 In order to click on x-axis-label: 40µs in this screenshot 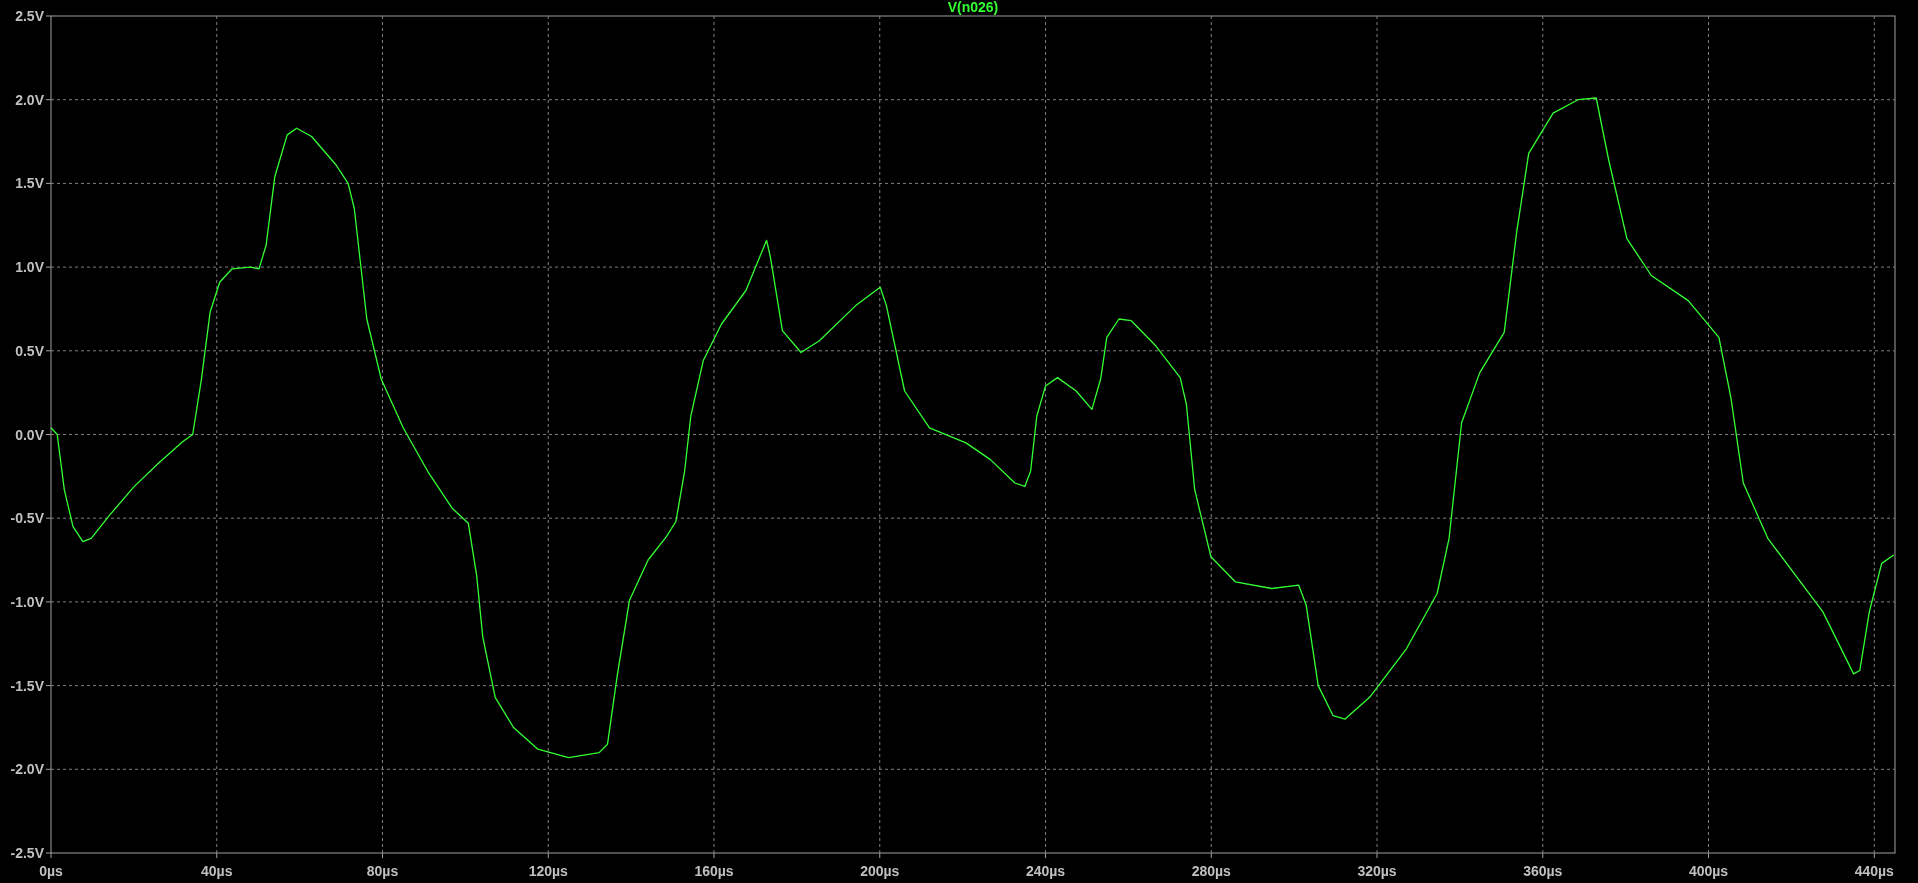, I will do `click(217, 871)`.